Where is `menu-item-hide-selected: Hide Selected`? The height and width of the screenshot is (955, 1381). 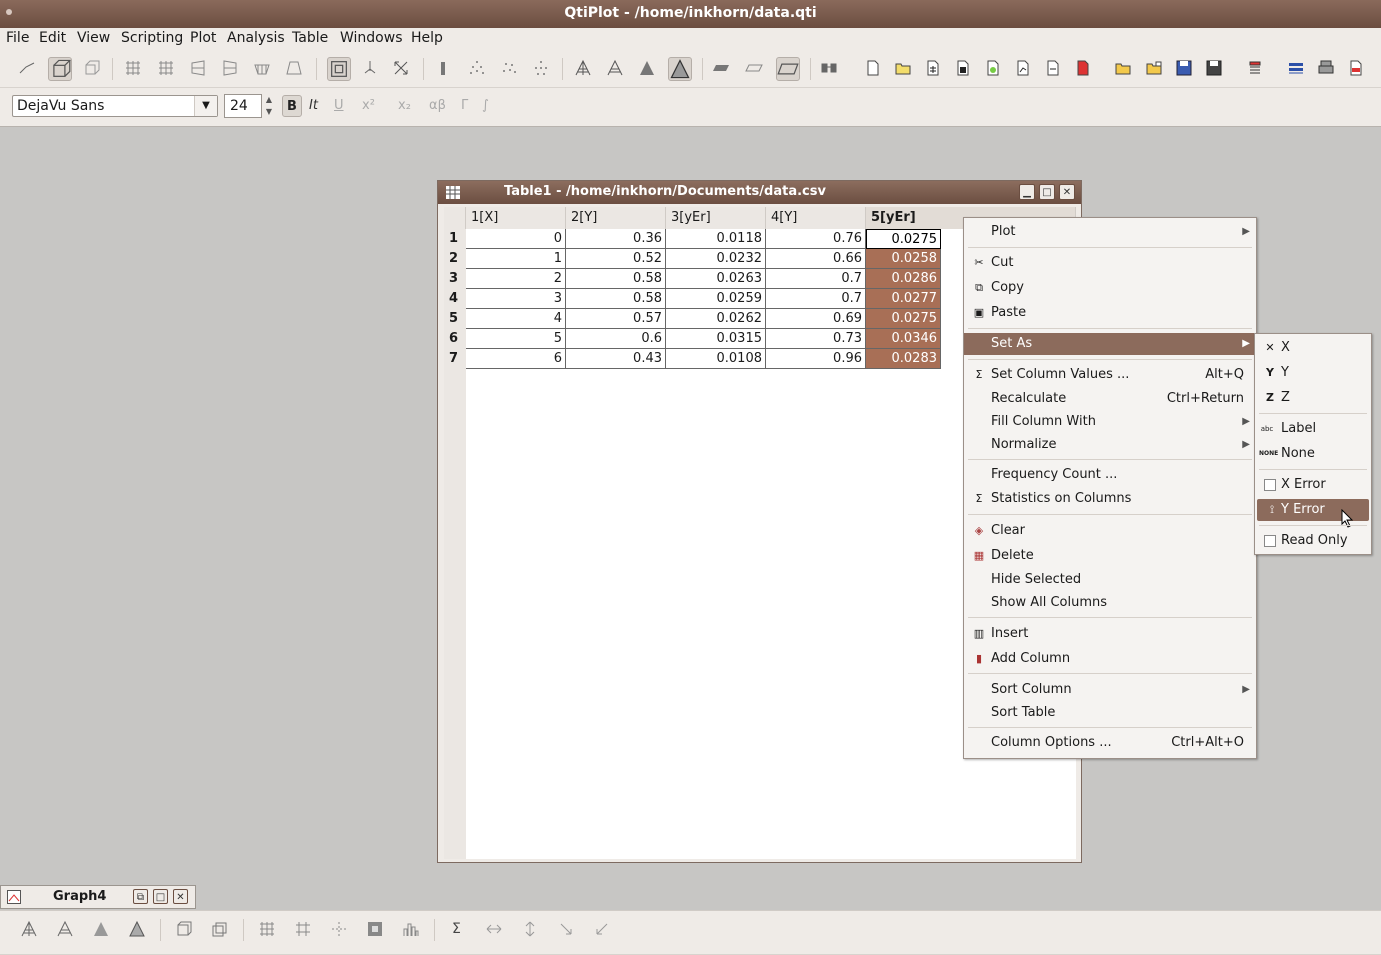 menu-item-hide-selected: Hide Selected is located at coordinates (1110, 580).